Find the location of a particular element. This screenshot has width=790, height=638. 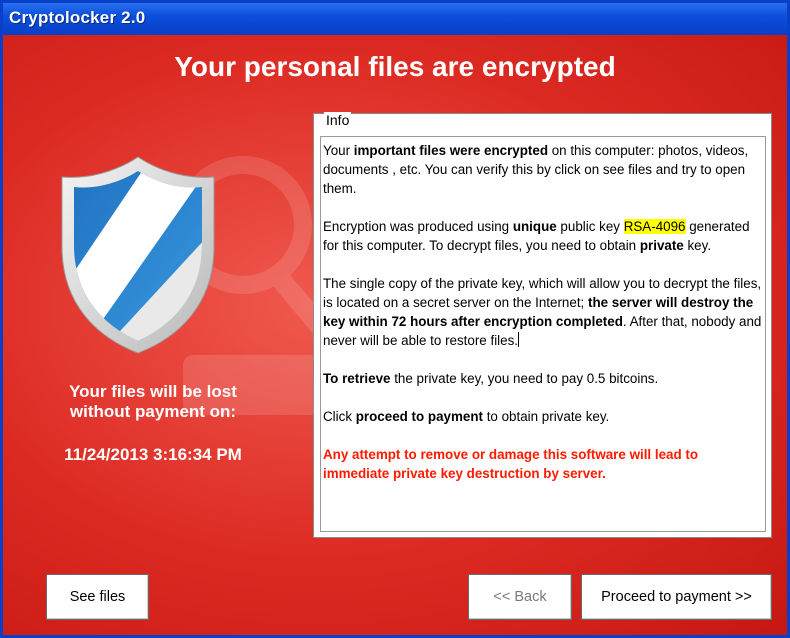

text-caret is located at coordinates (519, 339).